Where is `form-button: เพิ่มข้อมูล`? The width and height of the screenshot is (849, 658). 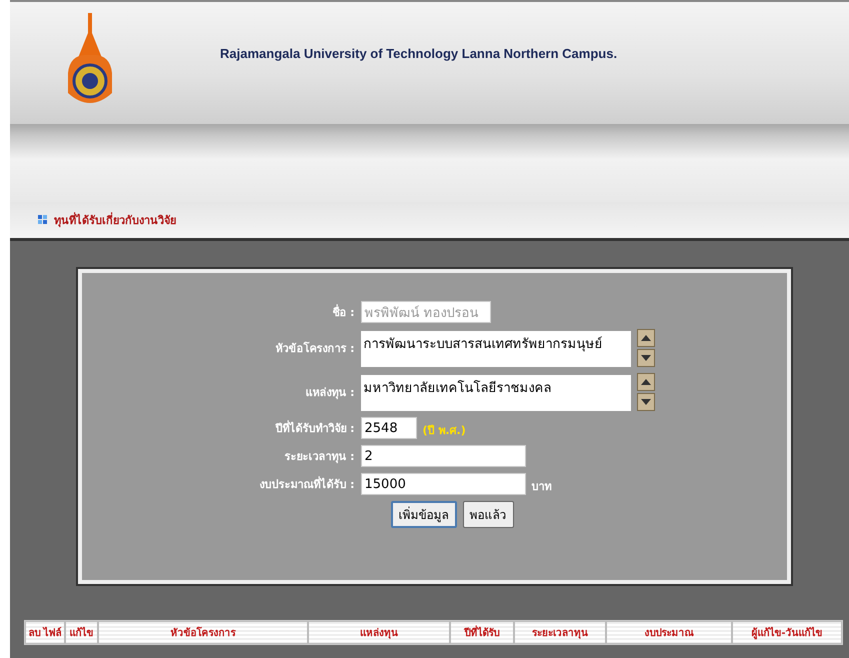 form-button: เพิ่มข้อมูล is located at coordinates (423, 514).